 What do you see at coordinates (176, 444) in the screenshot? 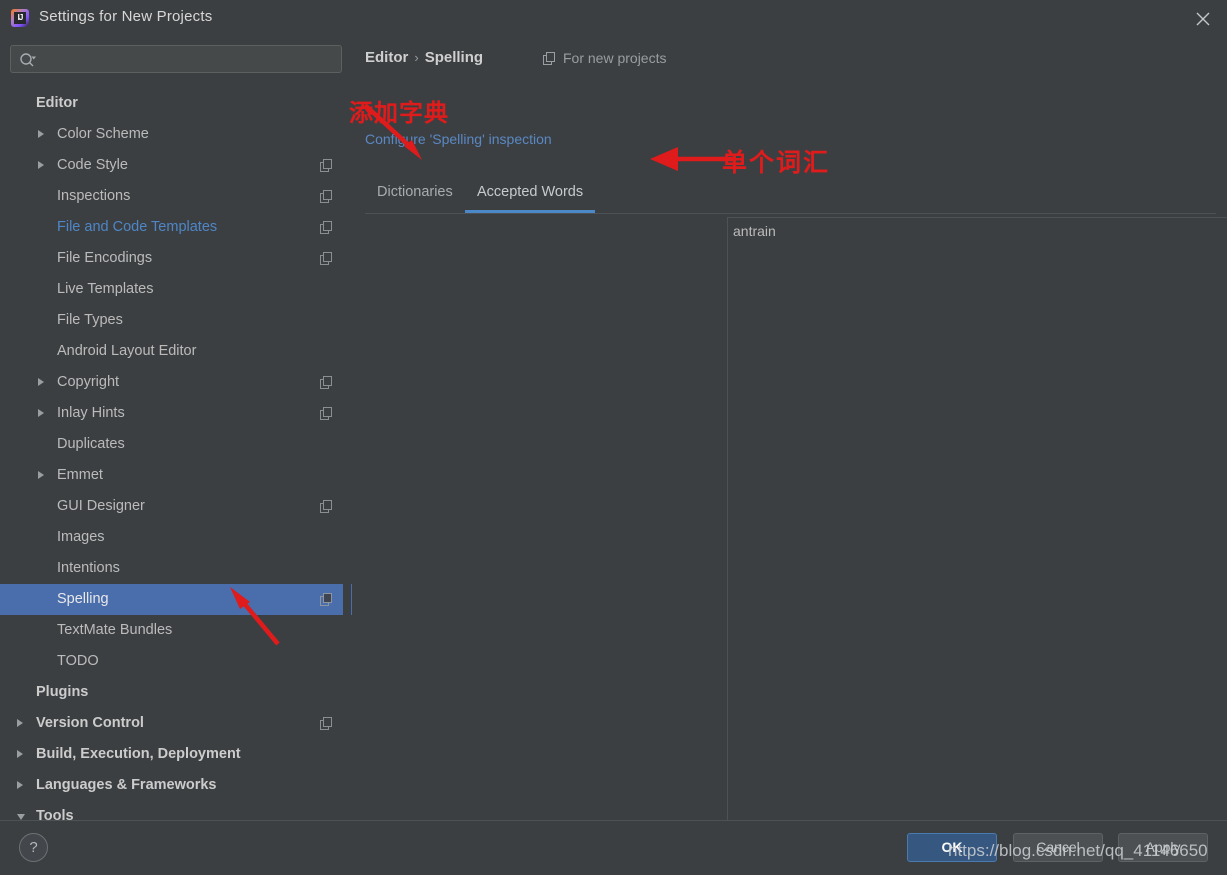
I see `sidebar-item-duplicates: Duplicates` at bounding box center [176, 444].